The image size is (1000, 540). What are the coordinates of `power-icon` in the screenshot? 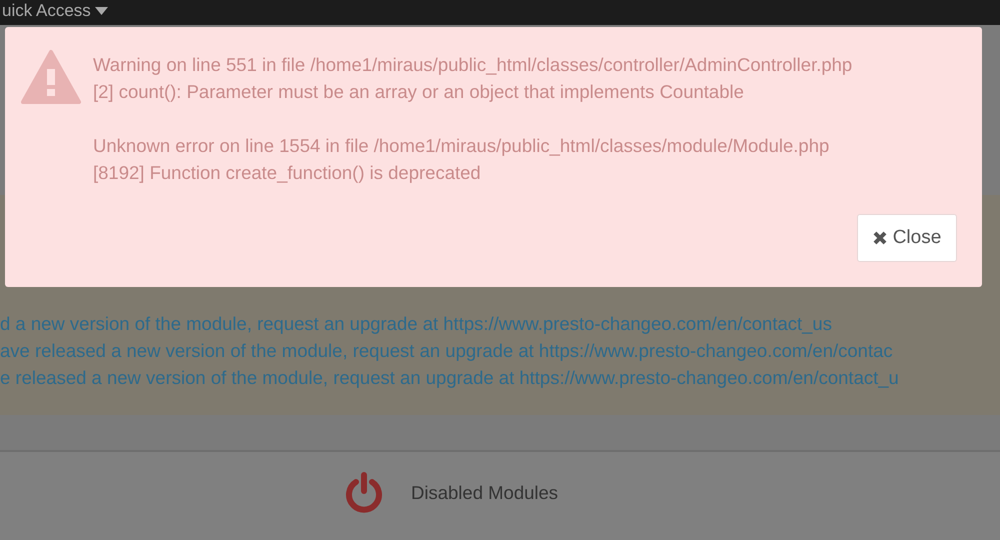 It's located at (364, 493).